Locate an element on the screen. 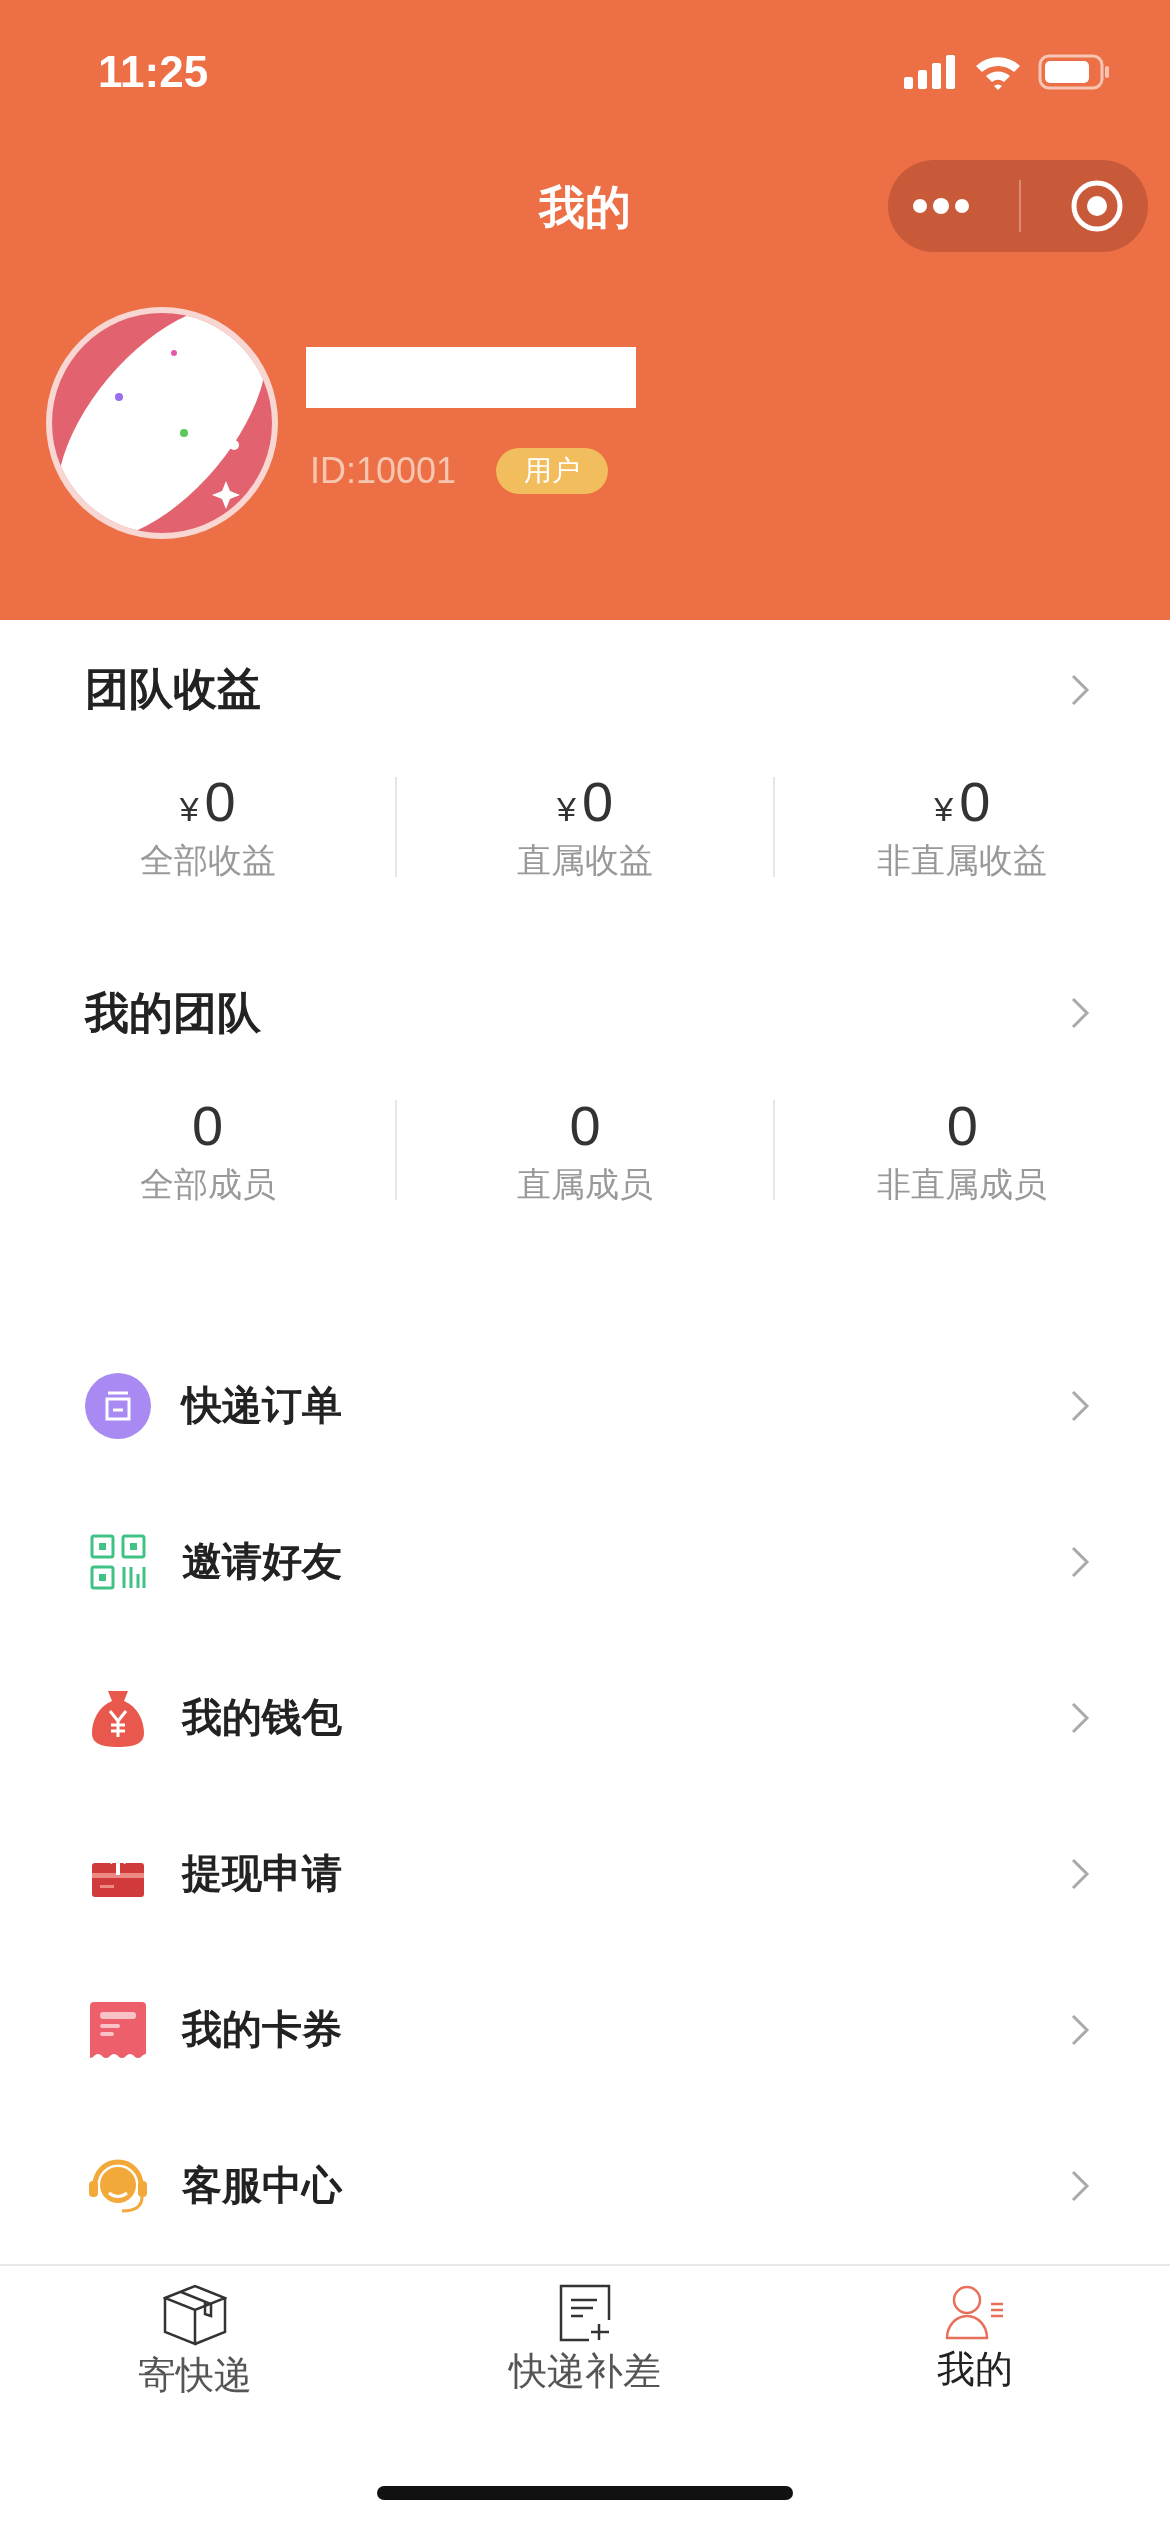 The image size is (1170, 2532). wifi-icon is located at coordinates (998, 72).